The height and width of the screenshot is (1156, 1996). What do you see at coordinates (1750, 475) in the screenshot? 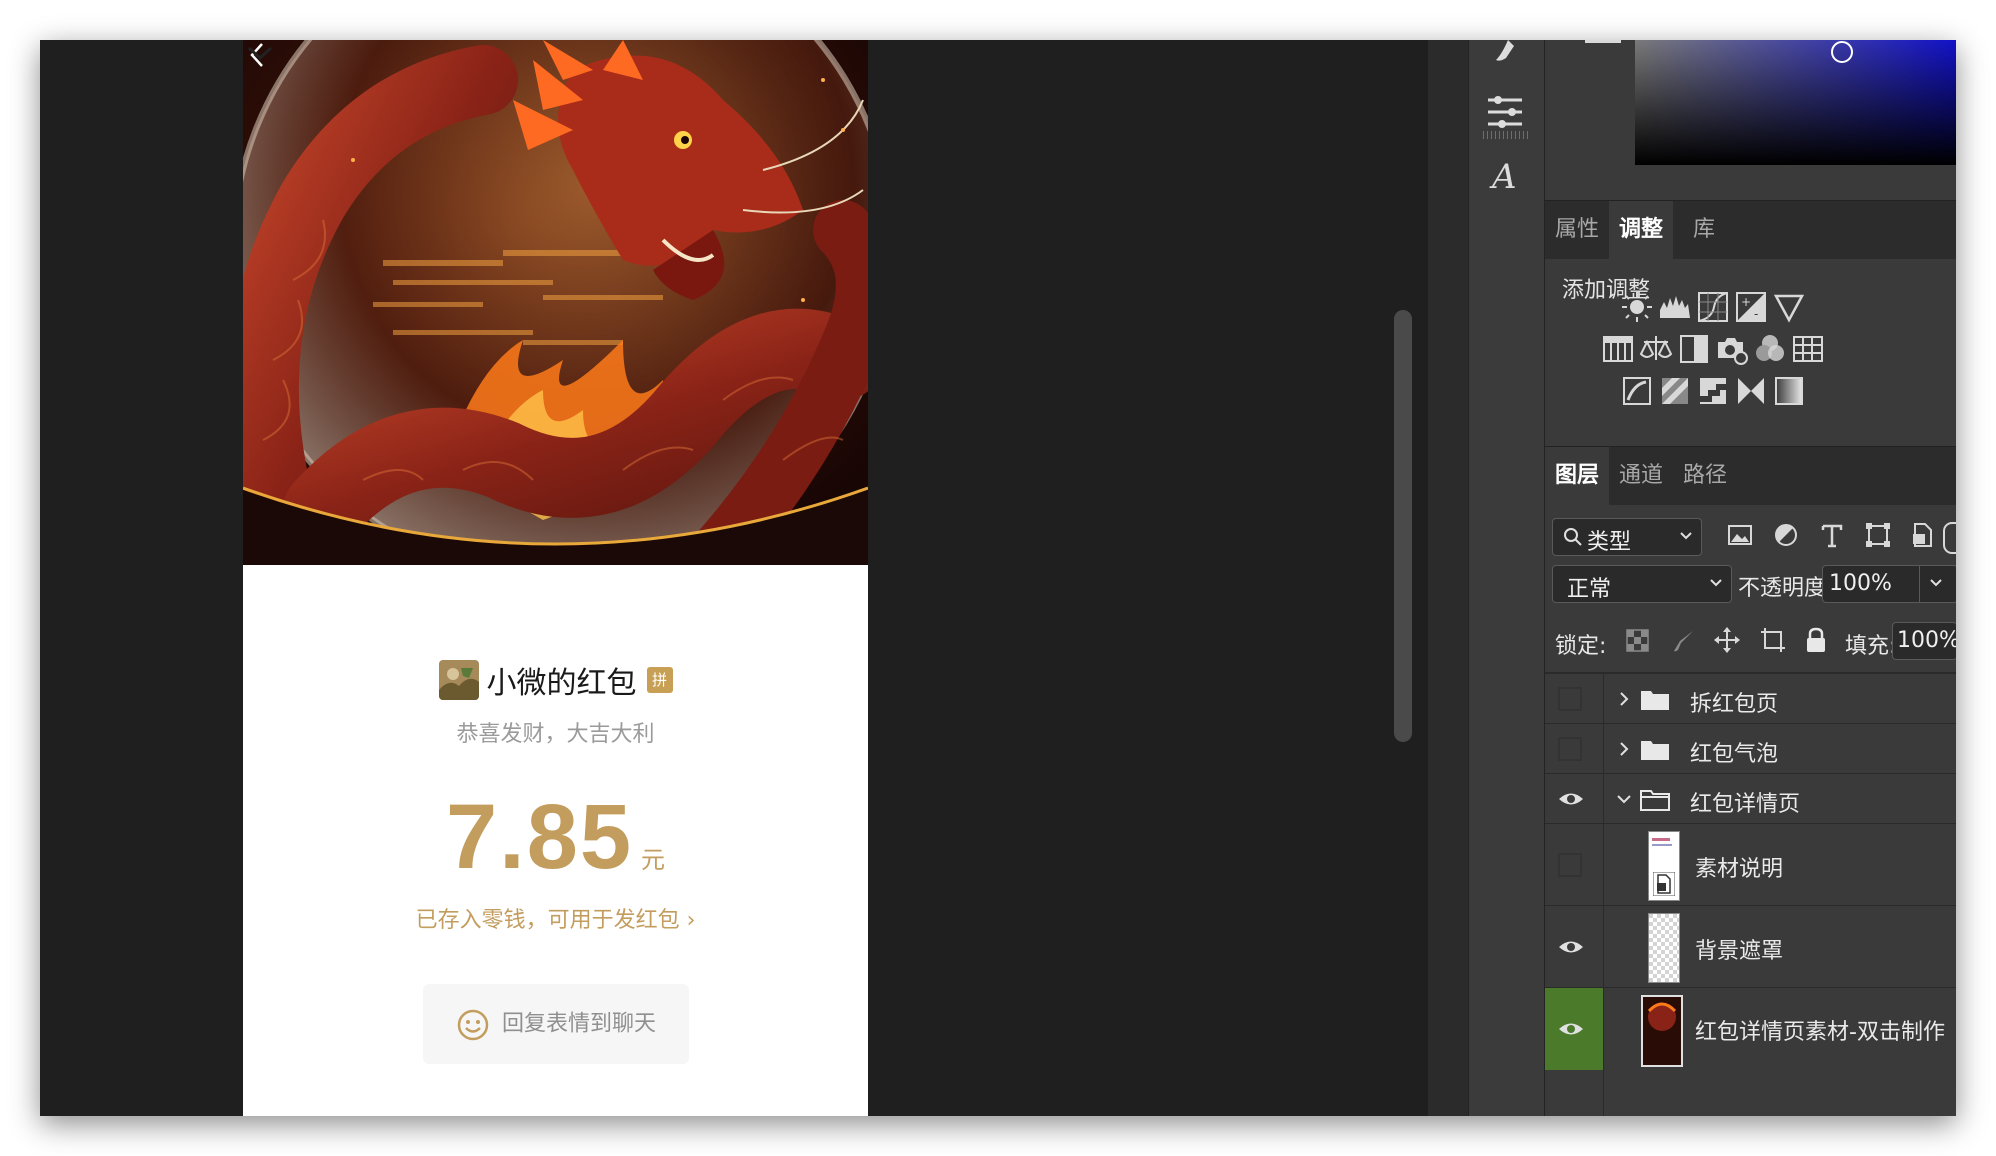
I see `layers-tab-bar: 图层 通道 路径` at bounding box center [1750, 475].